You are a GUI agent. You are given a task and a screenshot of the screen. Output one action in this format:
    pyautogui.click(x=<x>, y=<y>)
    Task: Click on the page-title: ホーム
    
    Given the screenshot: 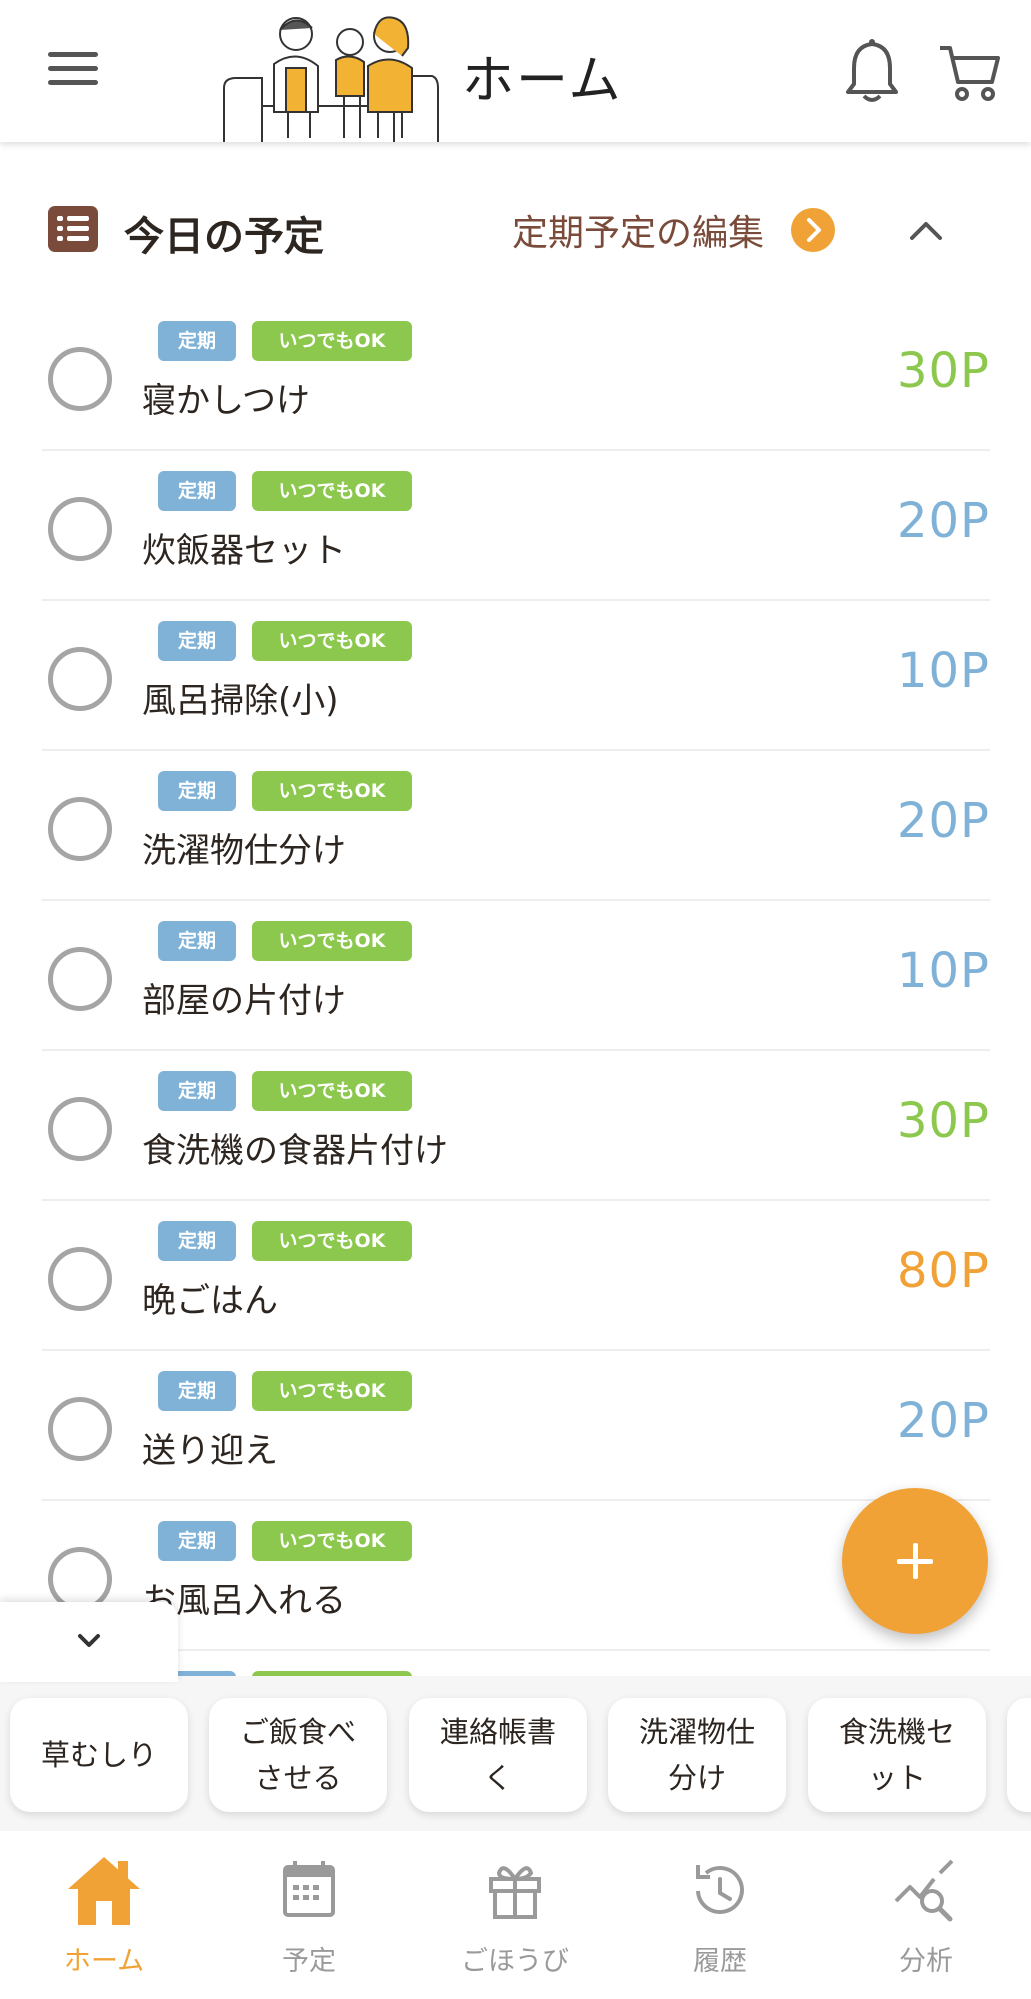 What is the action you would take?
    pyautogui.click(x=542, y=81)
    